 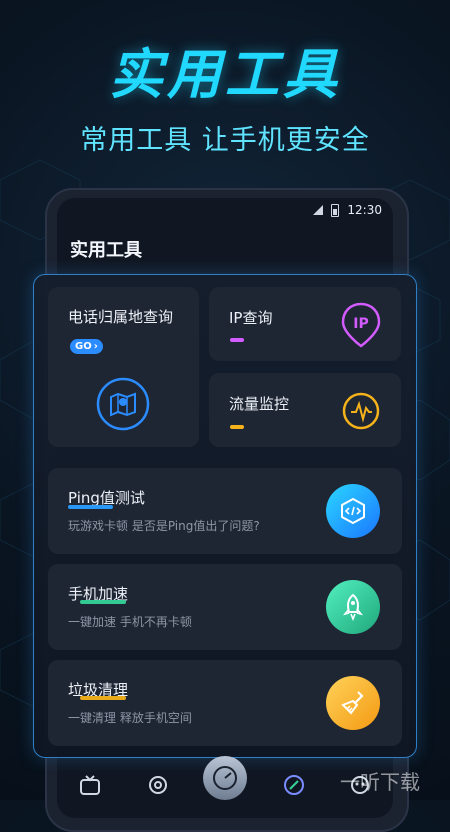 What do you see at coordinates (251, 318) in the screenshot?
I see `ip-query-label: IP查询` at bounding box center [251, 318].